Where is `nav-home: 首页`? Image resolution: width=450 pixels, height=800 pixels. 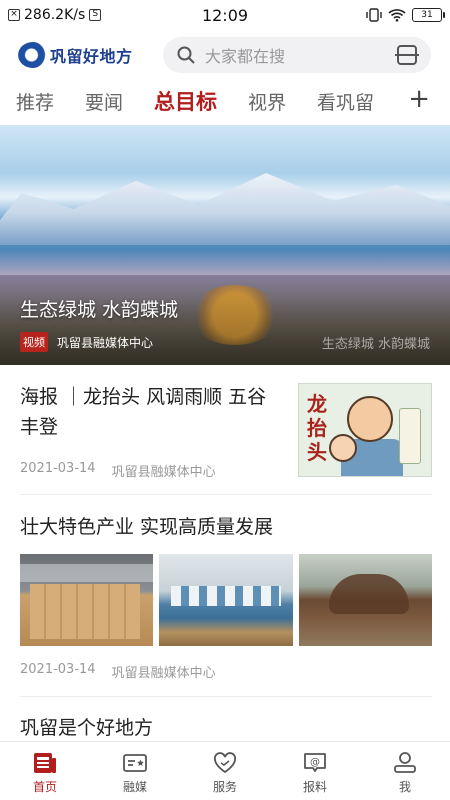 nav-home: 首页 is located at coordinates (45, 771).